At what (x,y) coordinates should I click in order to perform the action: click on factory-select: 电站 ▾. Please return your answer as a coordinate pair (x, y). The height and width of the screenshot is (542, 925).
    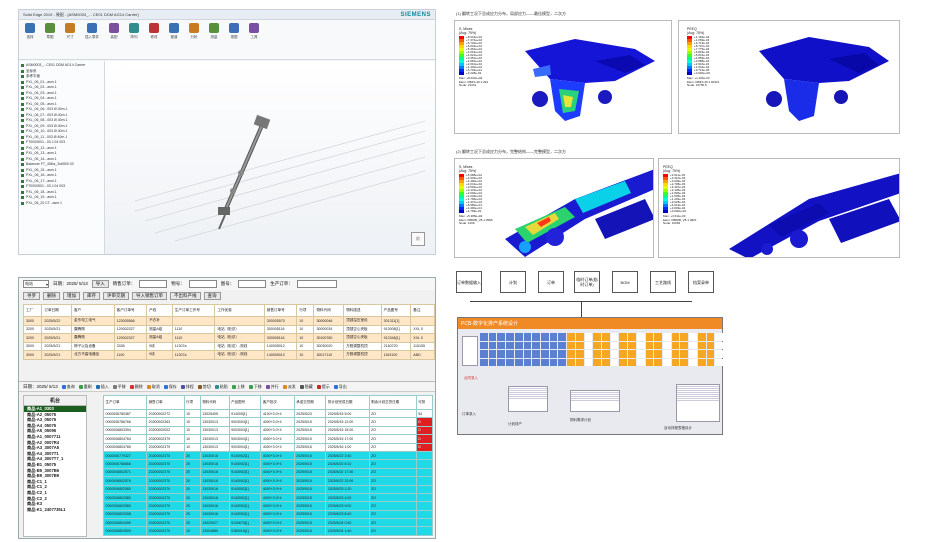
    Looking at the image, I should click on (36, 284).